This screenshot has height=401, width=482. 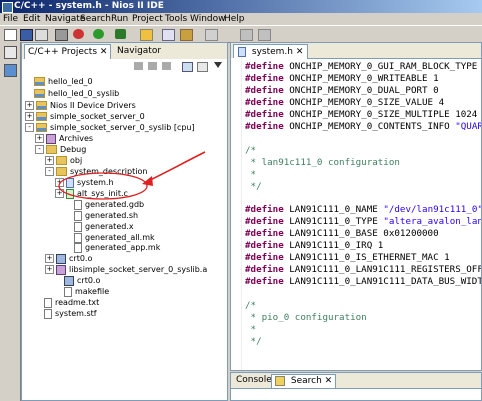 I want to click on code-line: #define LAN91C111_0_BASE 0x01200000, so click(x=342, y=233).